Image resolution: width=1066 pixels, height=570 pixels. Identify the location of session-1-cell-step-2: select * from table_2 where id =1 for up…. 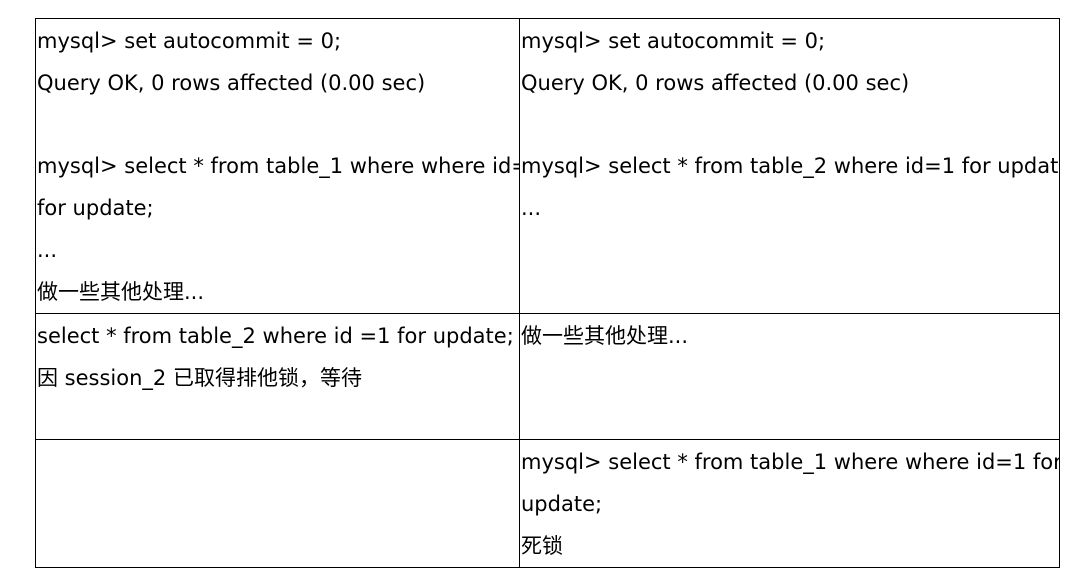
(277, 376).